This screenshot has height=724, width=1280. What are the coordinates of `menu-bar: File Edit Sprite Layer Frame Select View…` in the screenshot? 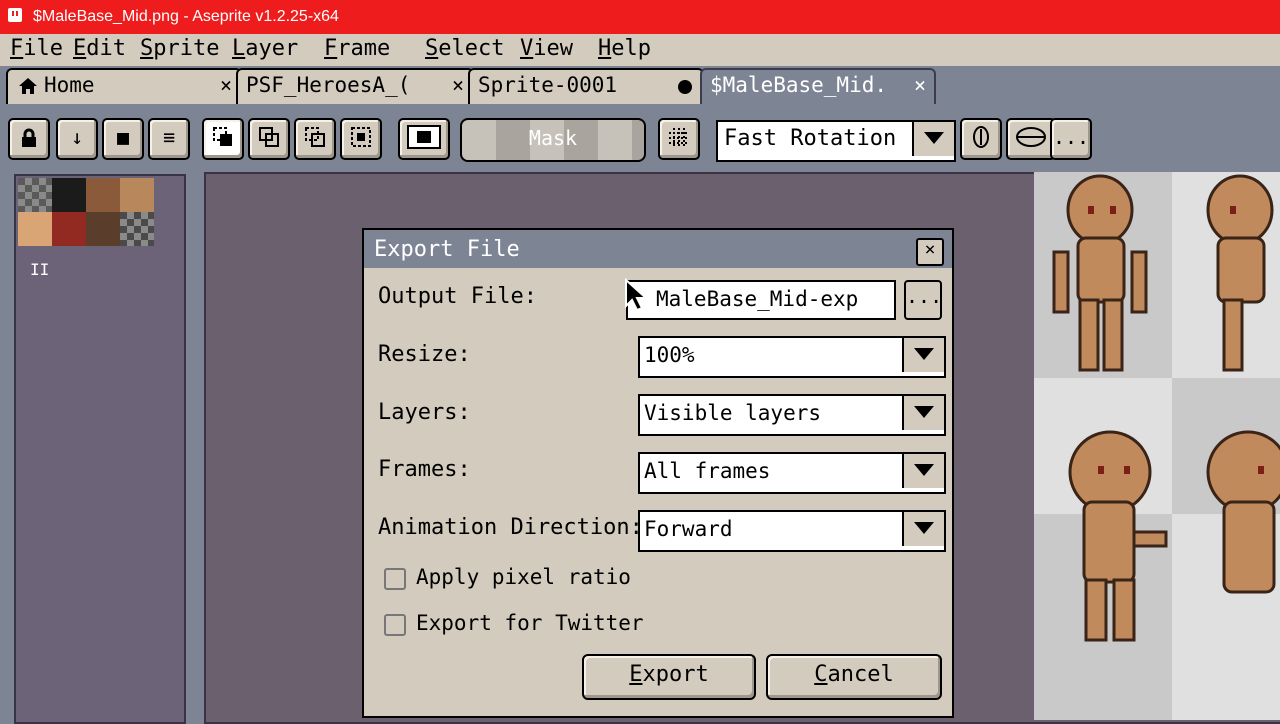 It's located at (640, 50).